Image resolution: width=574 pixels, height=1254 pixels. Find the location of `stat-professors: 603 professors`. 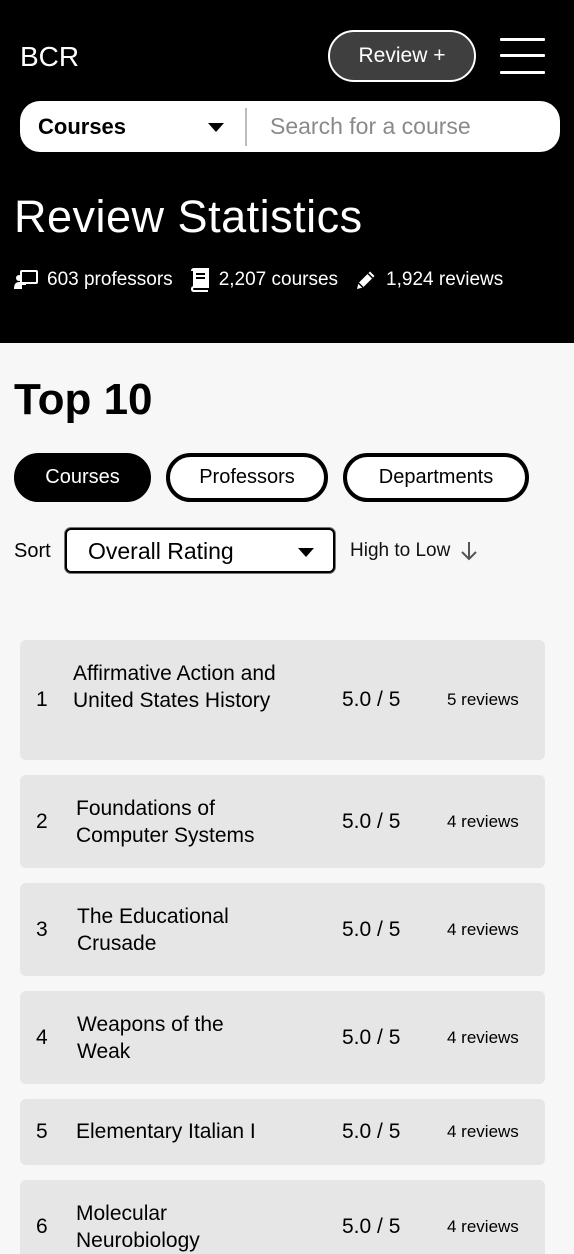

stat-professors: 603 professors is located at coordinates (93, 280).